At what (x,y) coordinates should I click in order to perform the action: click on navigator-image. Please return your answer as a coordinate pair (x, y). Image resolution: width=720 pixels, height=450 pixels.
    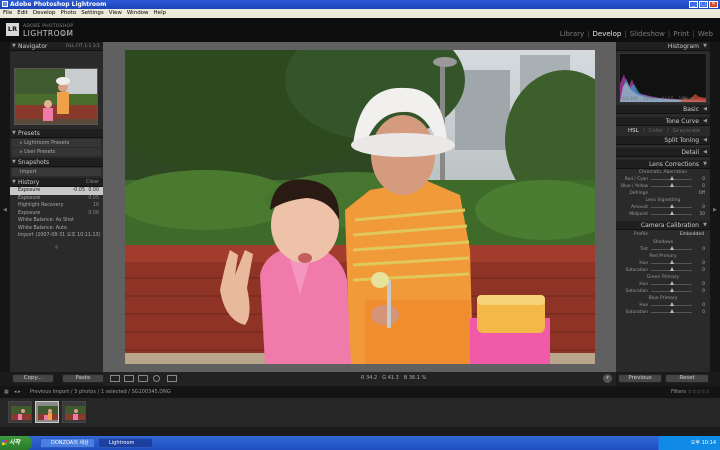
    Looking at the image, I should click on (56, 96).